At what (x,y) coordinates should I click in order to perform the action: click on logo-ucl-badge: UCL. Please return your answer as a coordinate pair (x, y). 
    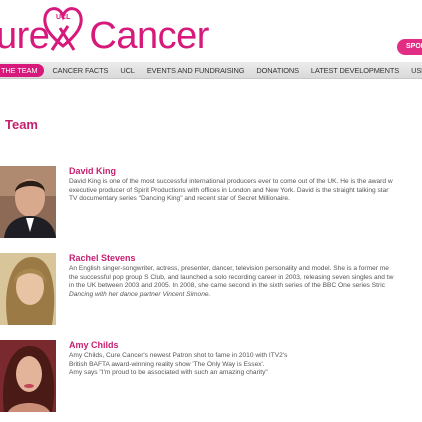
    Looking at the image, I should click on (63, 17).